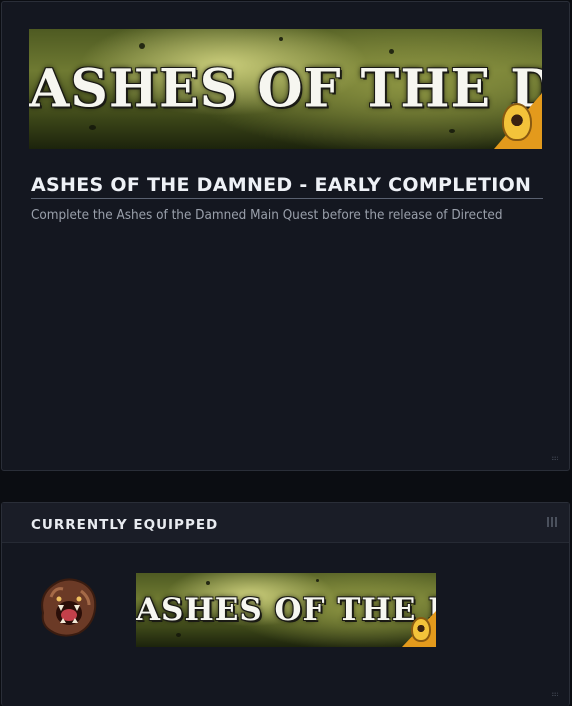 The width and height of the screenshot is (572, 706). I want to click on equipped-emblem, so click(68, 607).